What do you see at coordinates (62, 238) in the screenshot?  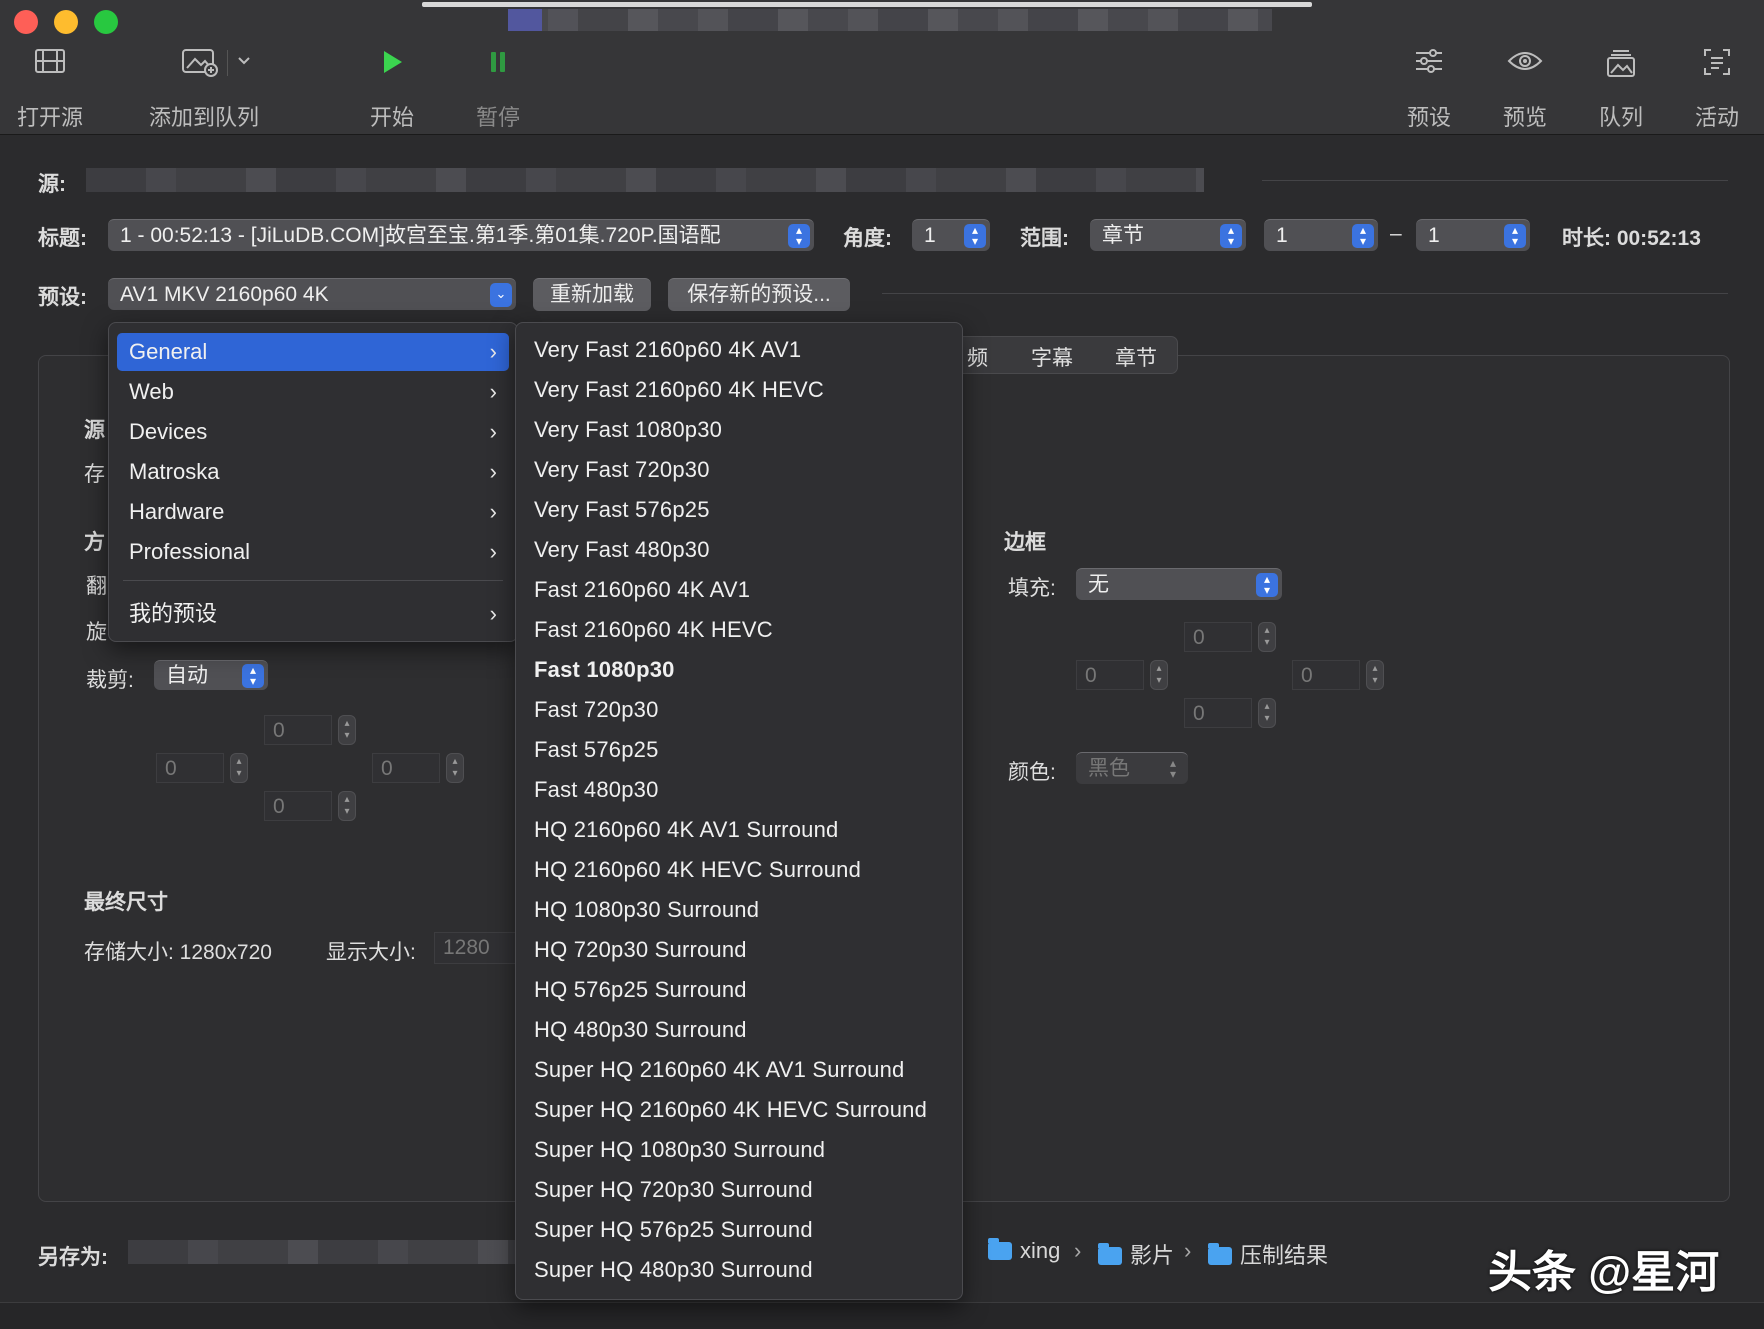 I see `title-label: 标题:` at bounding box center [62, 238].